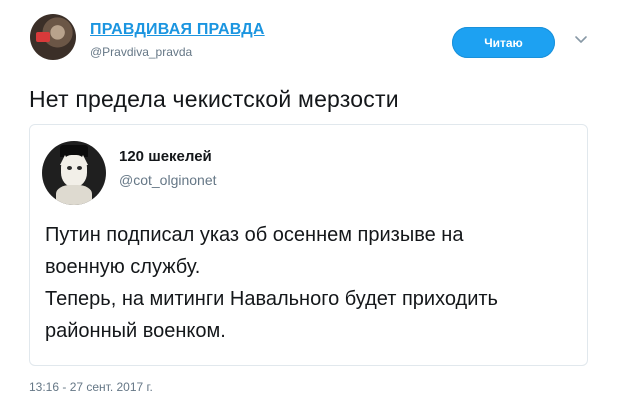 The height and width of the screenshot is (413, 624). Describe the element at coordinates (135, 331) in the screenshot. I see `quoted-tweet-line: районный военком.` at that location.